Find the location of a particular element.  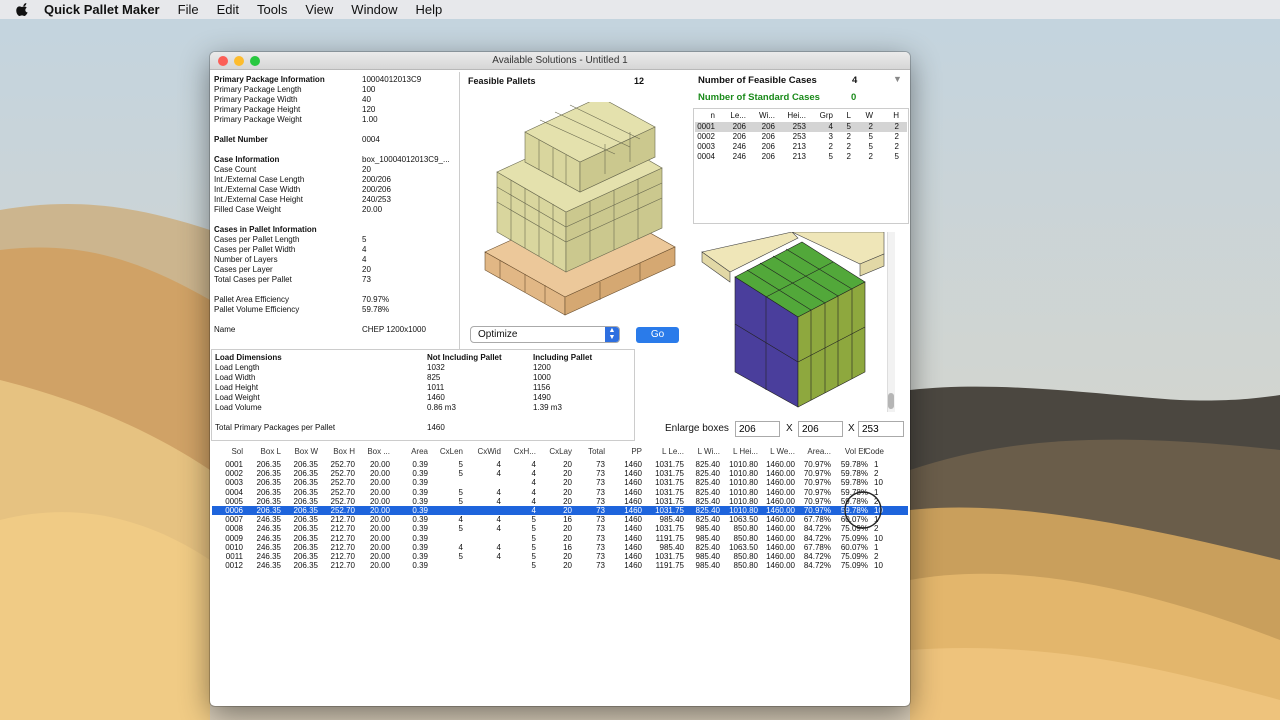

info-value: 20 is located at coordinates (366, 269).